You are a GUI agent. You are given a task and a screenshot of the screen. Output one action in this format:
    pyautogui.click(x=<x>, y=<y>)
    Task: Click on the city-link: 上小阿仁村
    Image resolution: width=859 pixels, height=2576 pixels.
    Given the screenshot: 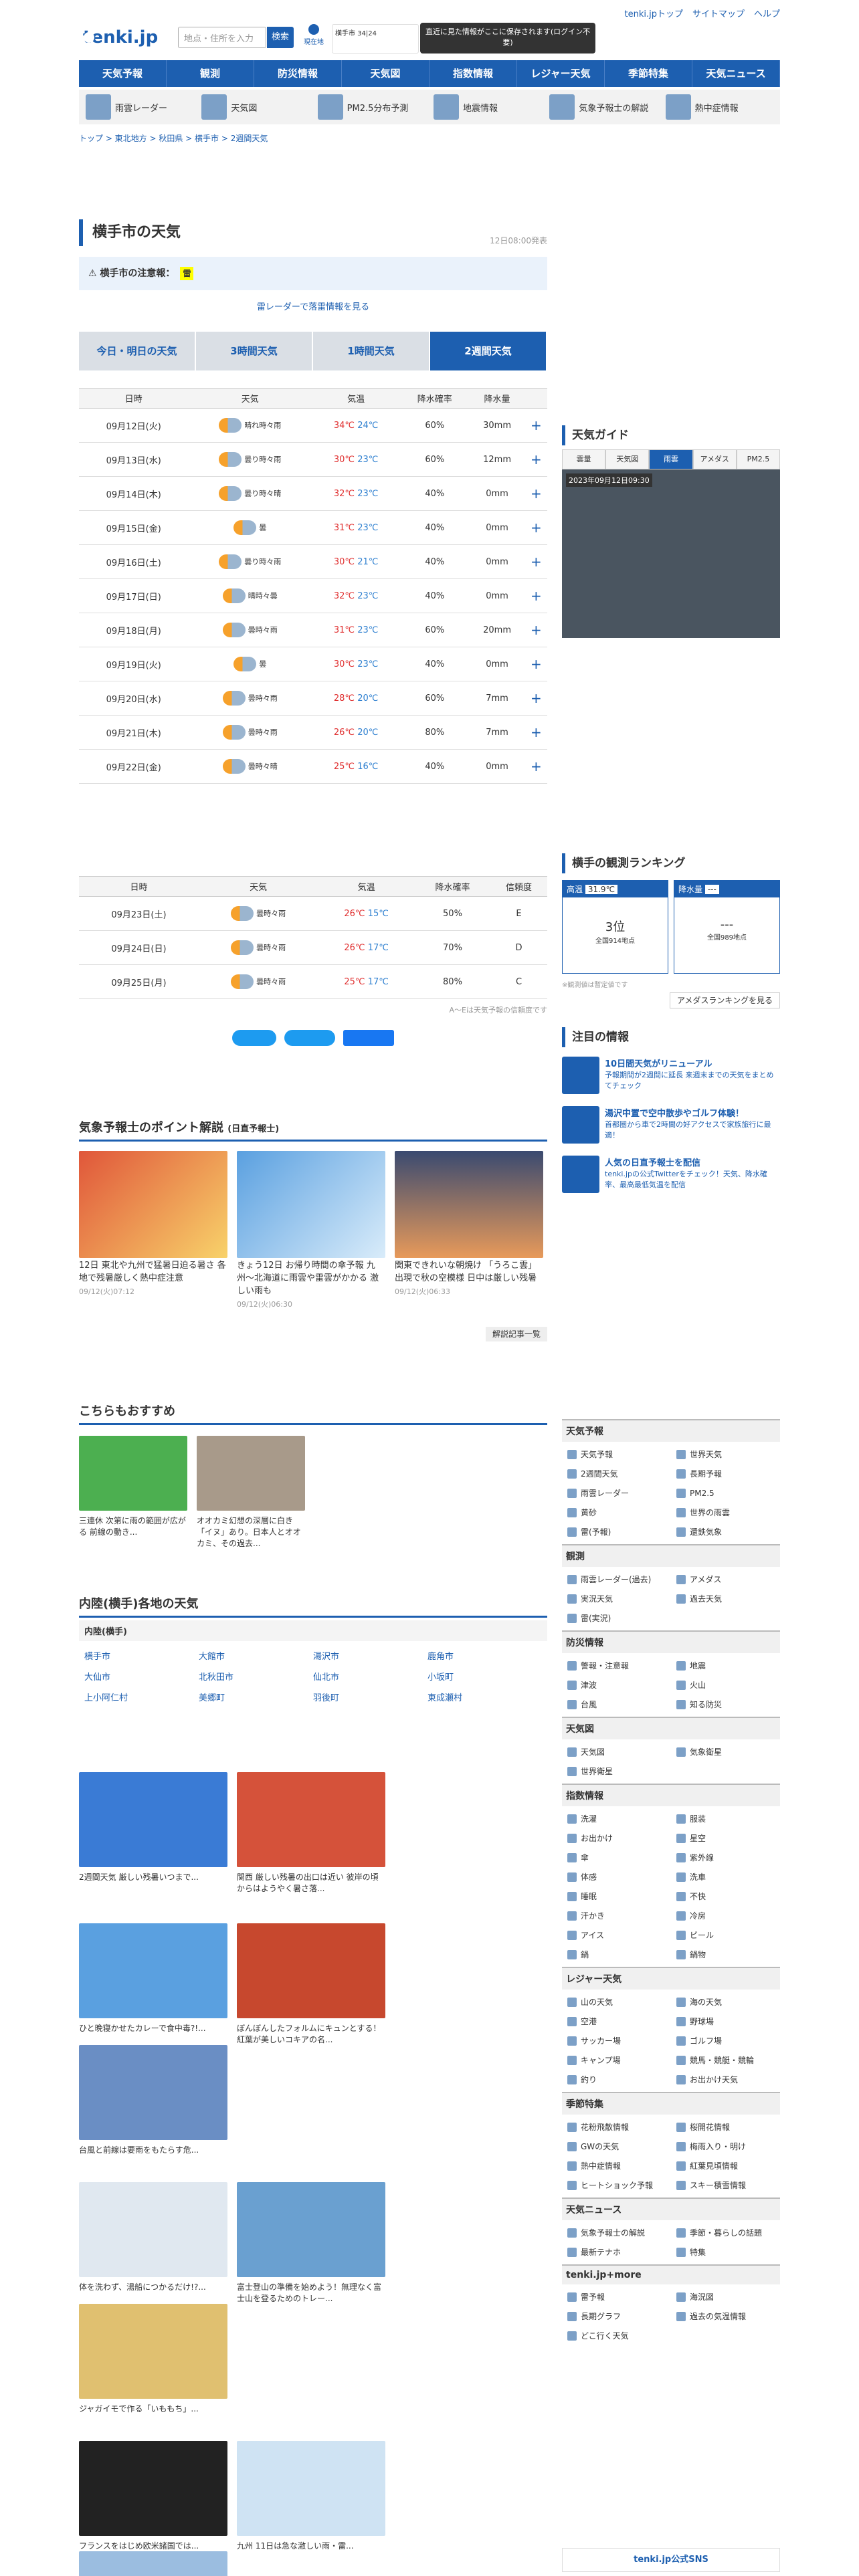 What is the action you would take?
    pyautogui.click(x=141, y=1697)
    